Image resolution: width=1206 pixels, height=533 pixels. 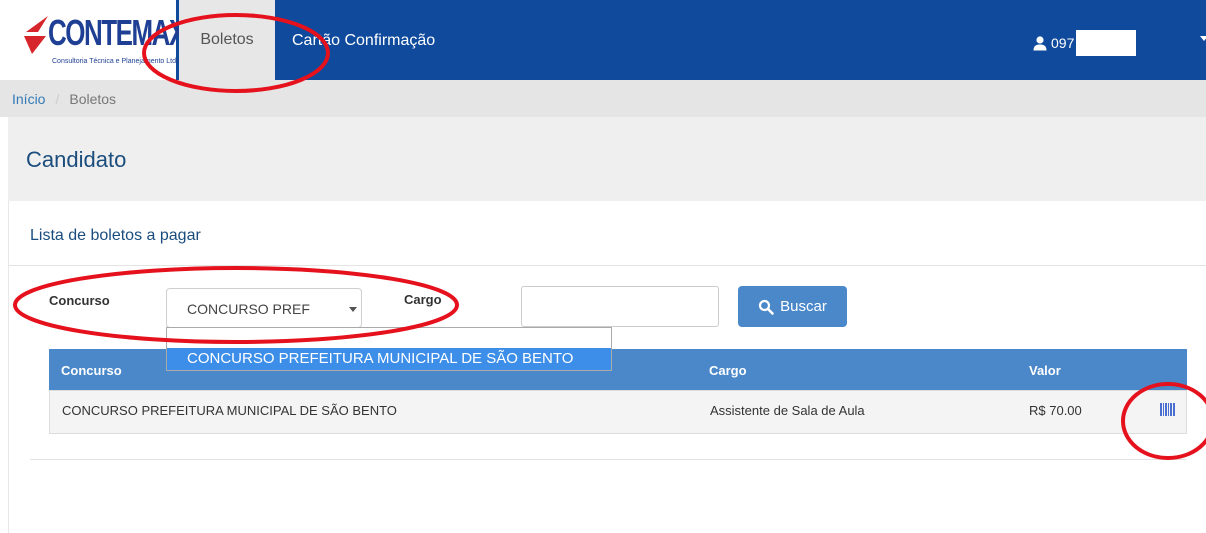 What do you see at coordinates (363, 41) in the screenshot?
I see `nav-link-cartao-confirmacao: Cartão Confirmação` at bounding box center [363, 41].